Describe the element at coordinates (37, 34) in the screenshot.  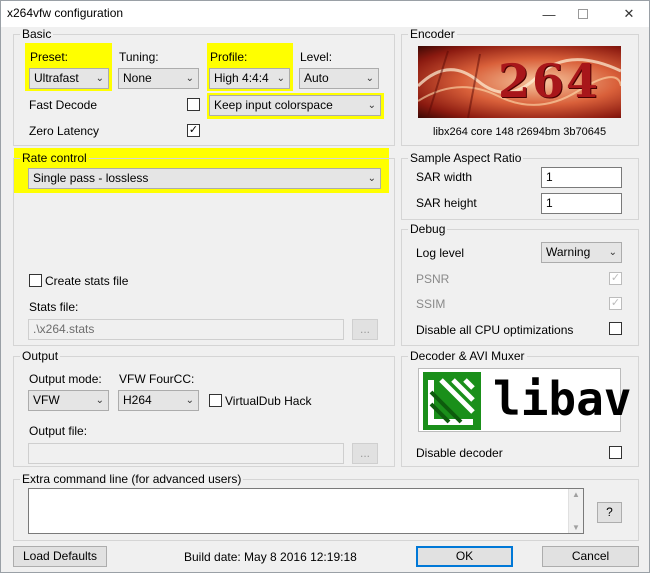
I see `basic-group-label: Basic` at that location.